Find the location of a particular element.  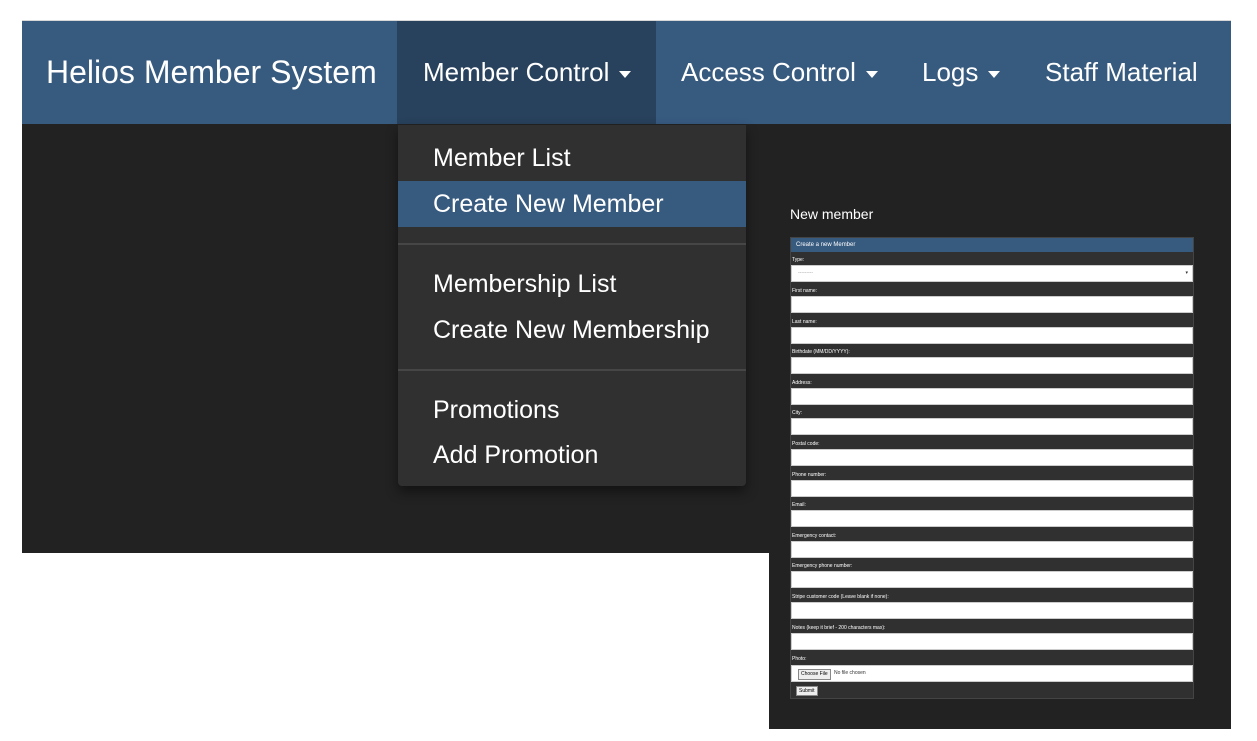

field-label: Emergency contact: is located at coordinates (814, 536).